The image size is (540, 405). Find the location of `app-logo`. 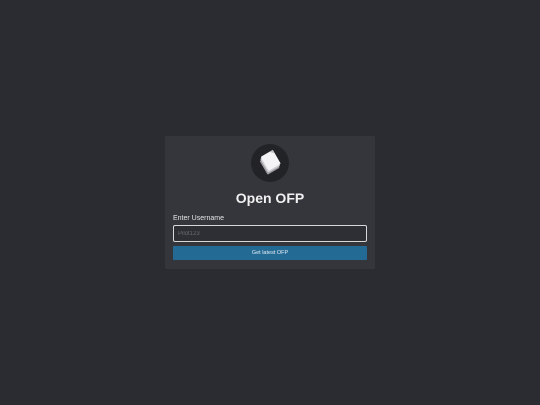

app-logo is located at coordinates (270, 163).